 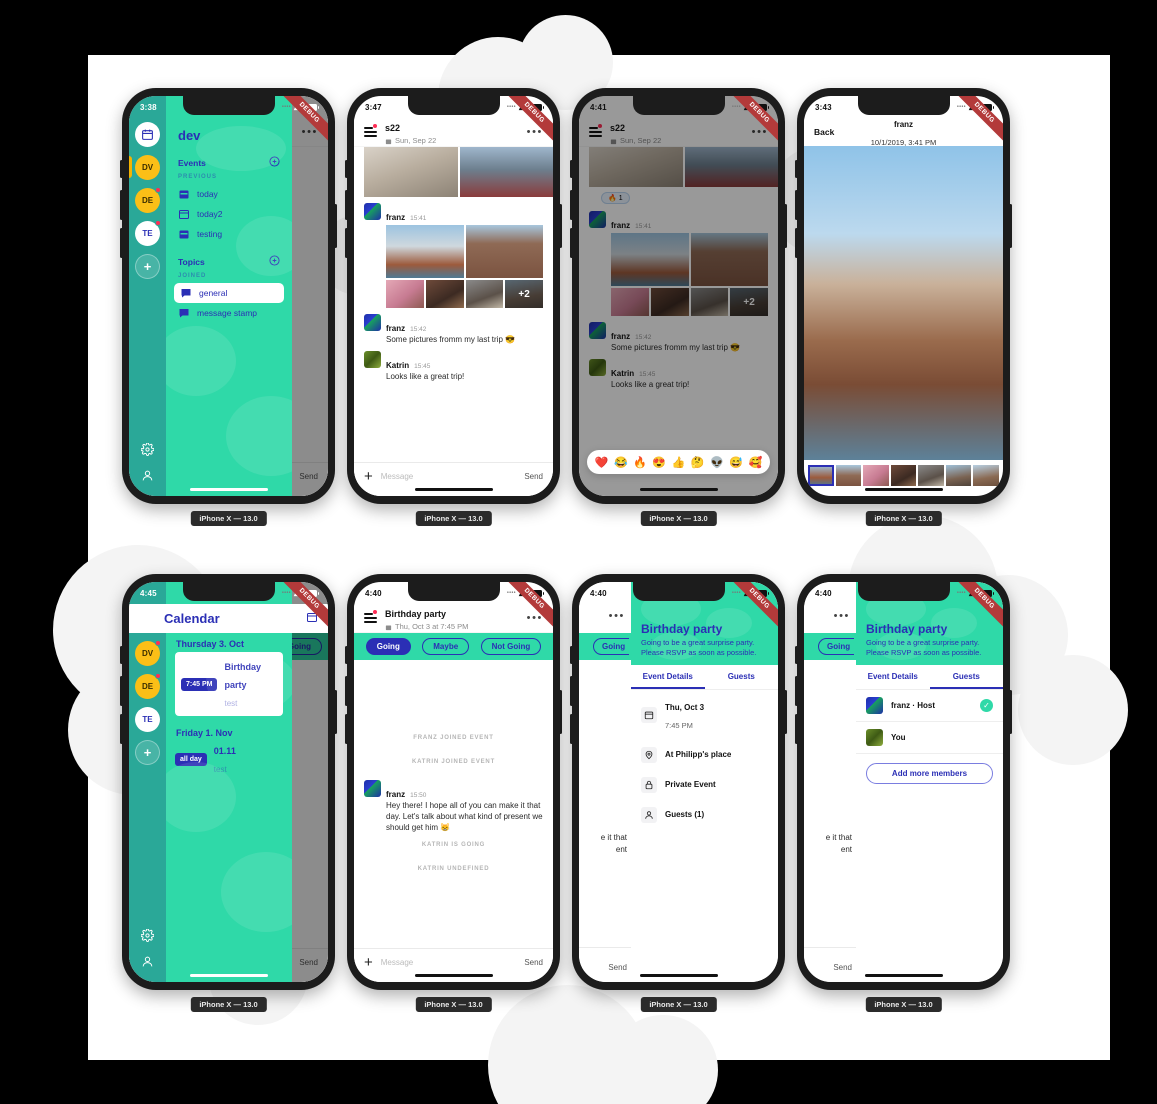 I want to click on message: franz 15:41 +2, so click(x=453, y=252).